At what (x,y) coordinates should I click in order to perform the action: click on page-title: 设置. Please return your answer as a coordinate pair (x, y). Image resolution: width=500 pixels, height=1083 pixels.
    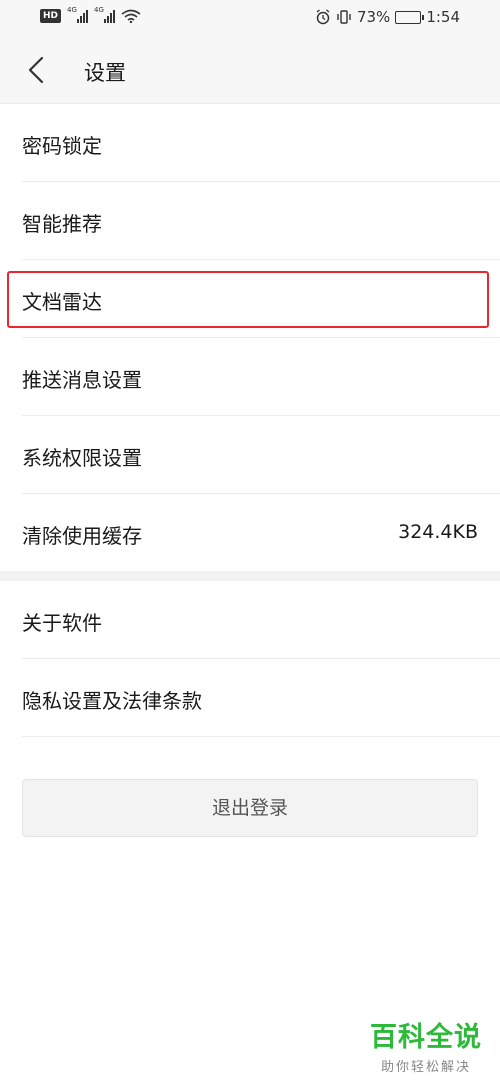
    Looking at the image, I should click on (105, 73).